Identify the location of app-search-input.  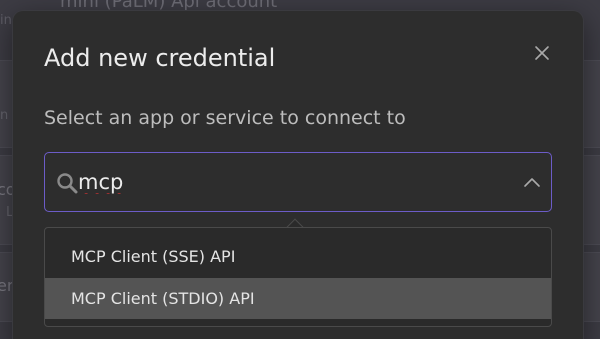
(288, 182).